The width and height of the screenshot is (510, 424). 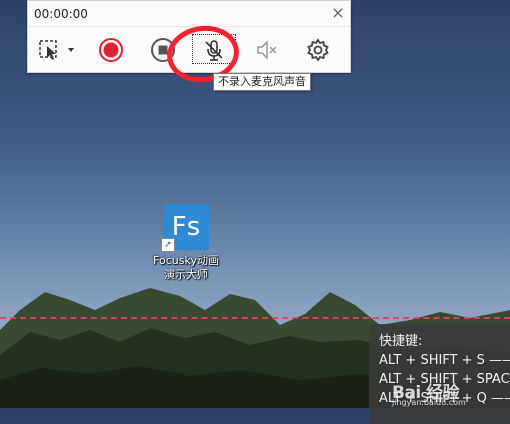 I want to click on recording-timer: 00:00:00, so click(x=61, y=14).